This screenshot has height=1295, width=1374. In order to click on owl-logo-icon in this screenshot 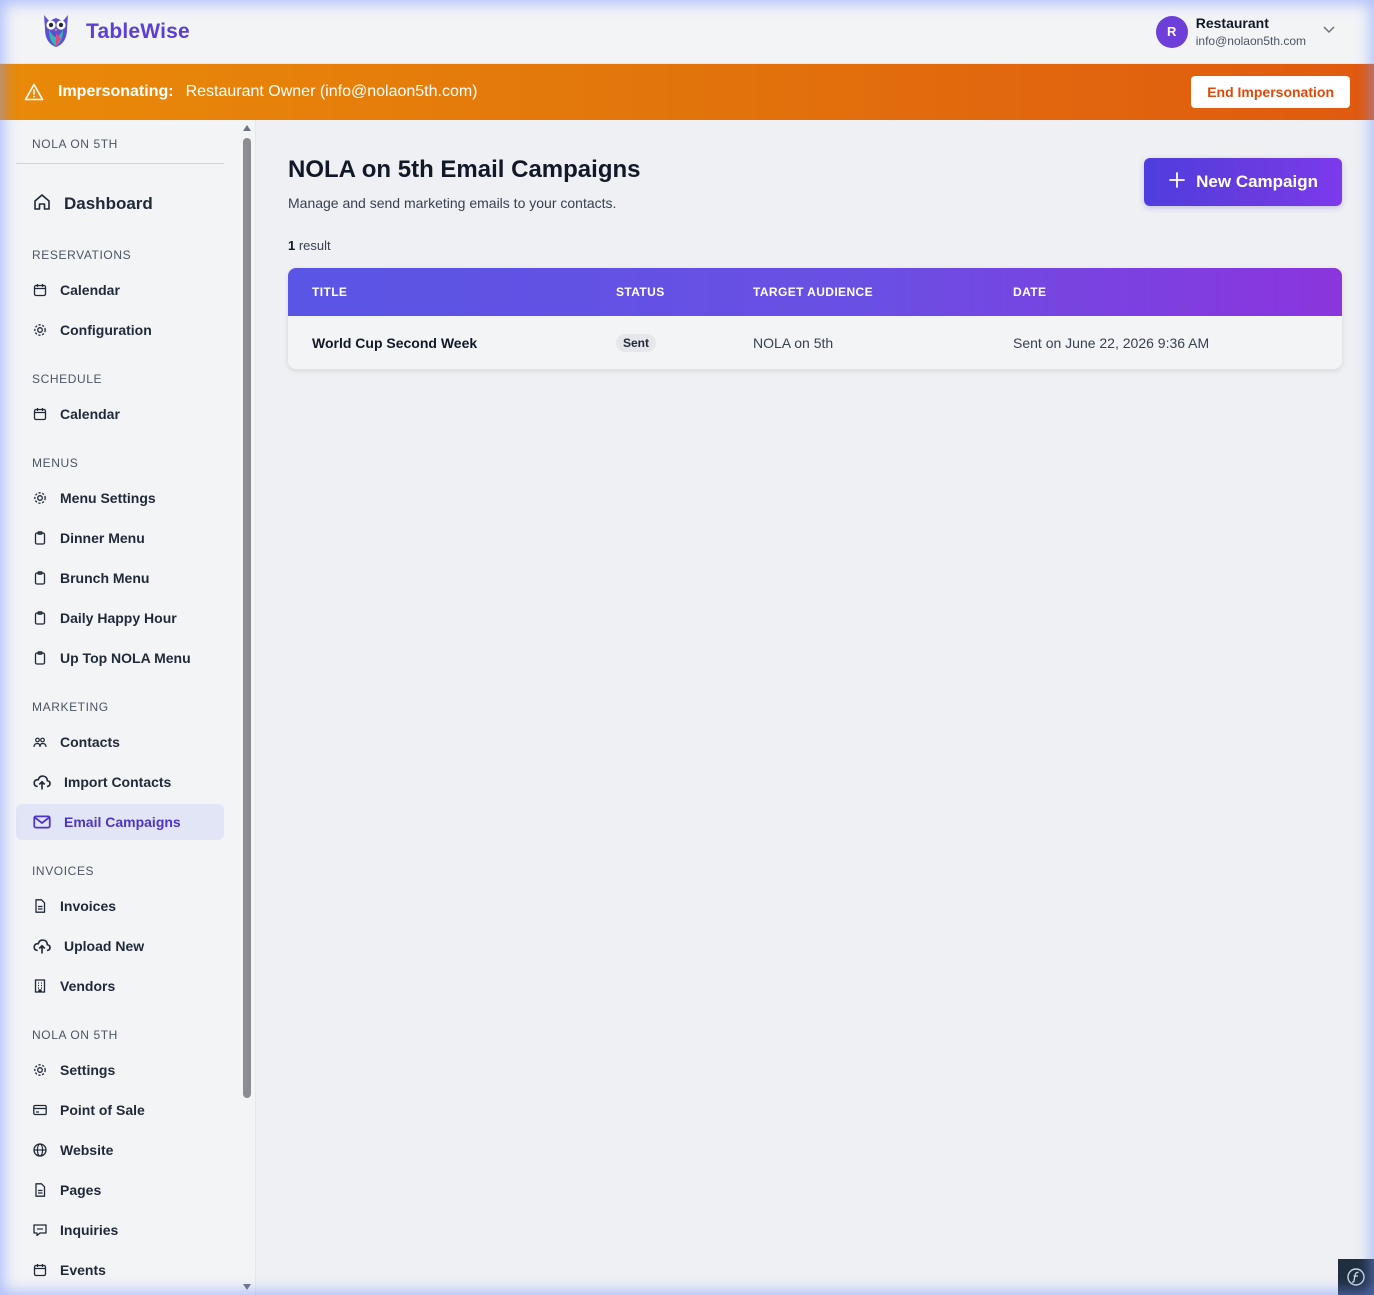, I will do `click(56, 31)`.